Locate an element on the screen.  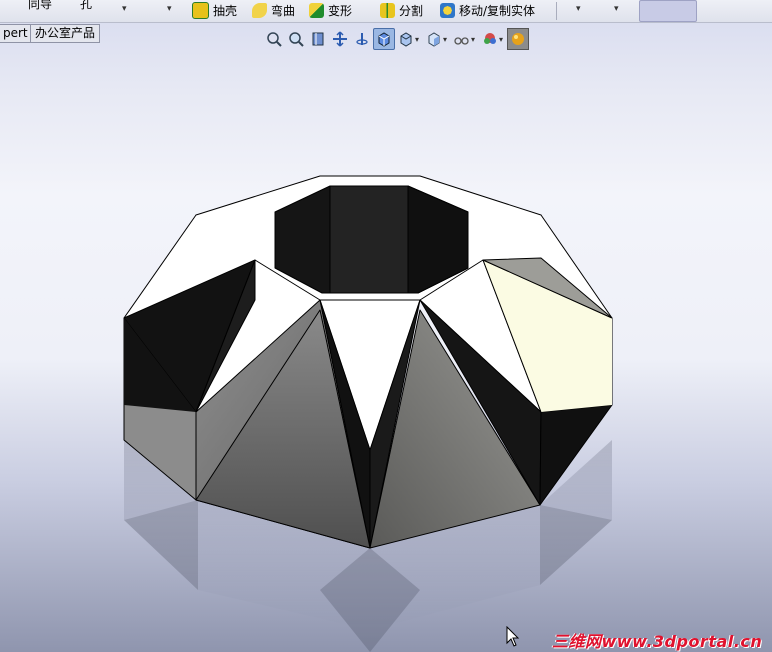
move-copy-body-button: 移动/复制实体 is located at coordinates (487, 10).